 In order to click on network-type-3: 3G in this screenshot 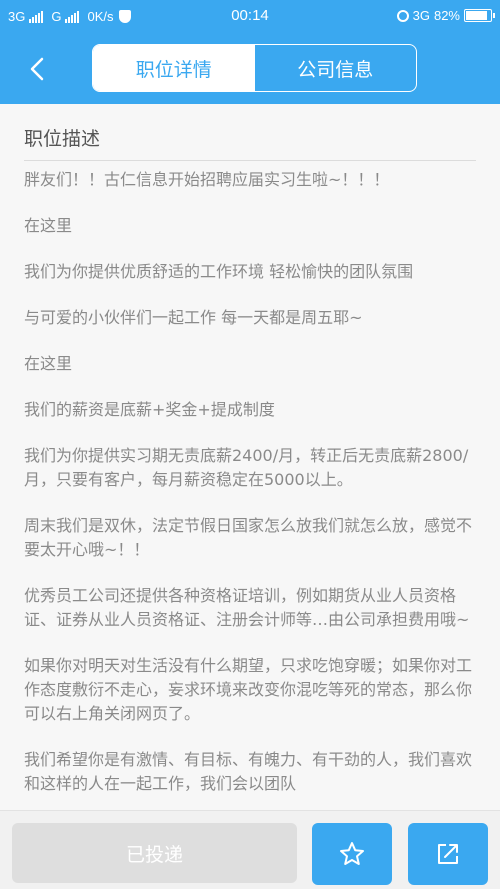, I will do `click(421, 15)`.